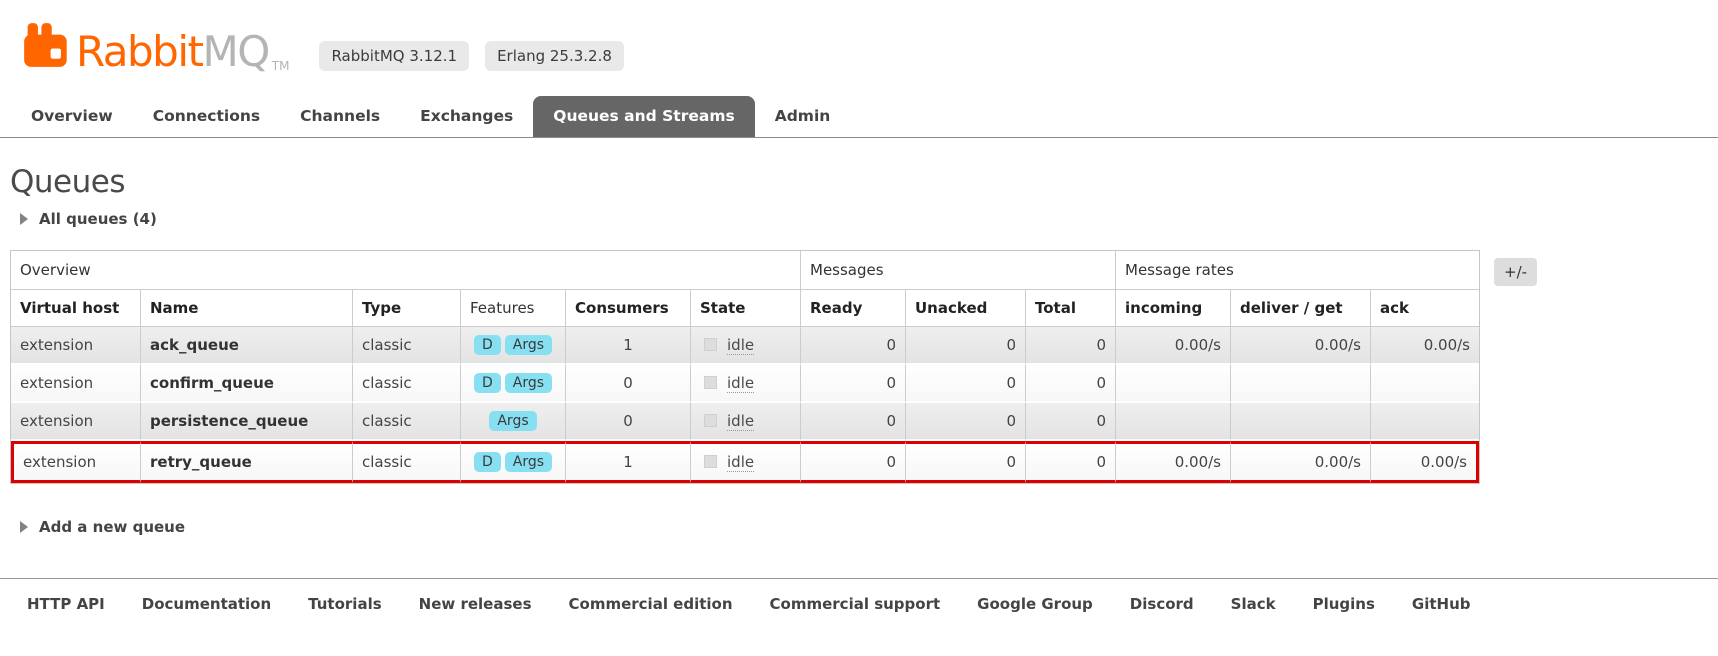 The width and height of the screenshot is (1718, 656). I want to click on tab-admin: Admin, so click(803, 116).